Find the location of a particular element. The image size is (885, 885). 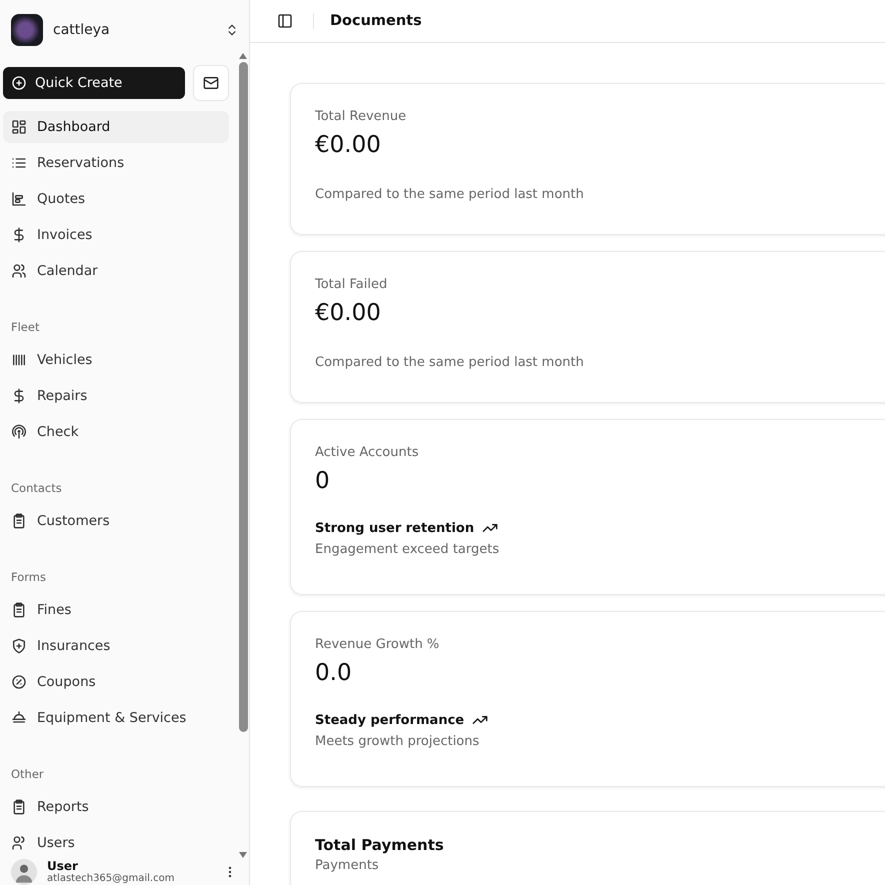

podcast-icon is located at coordinates (19, 432).